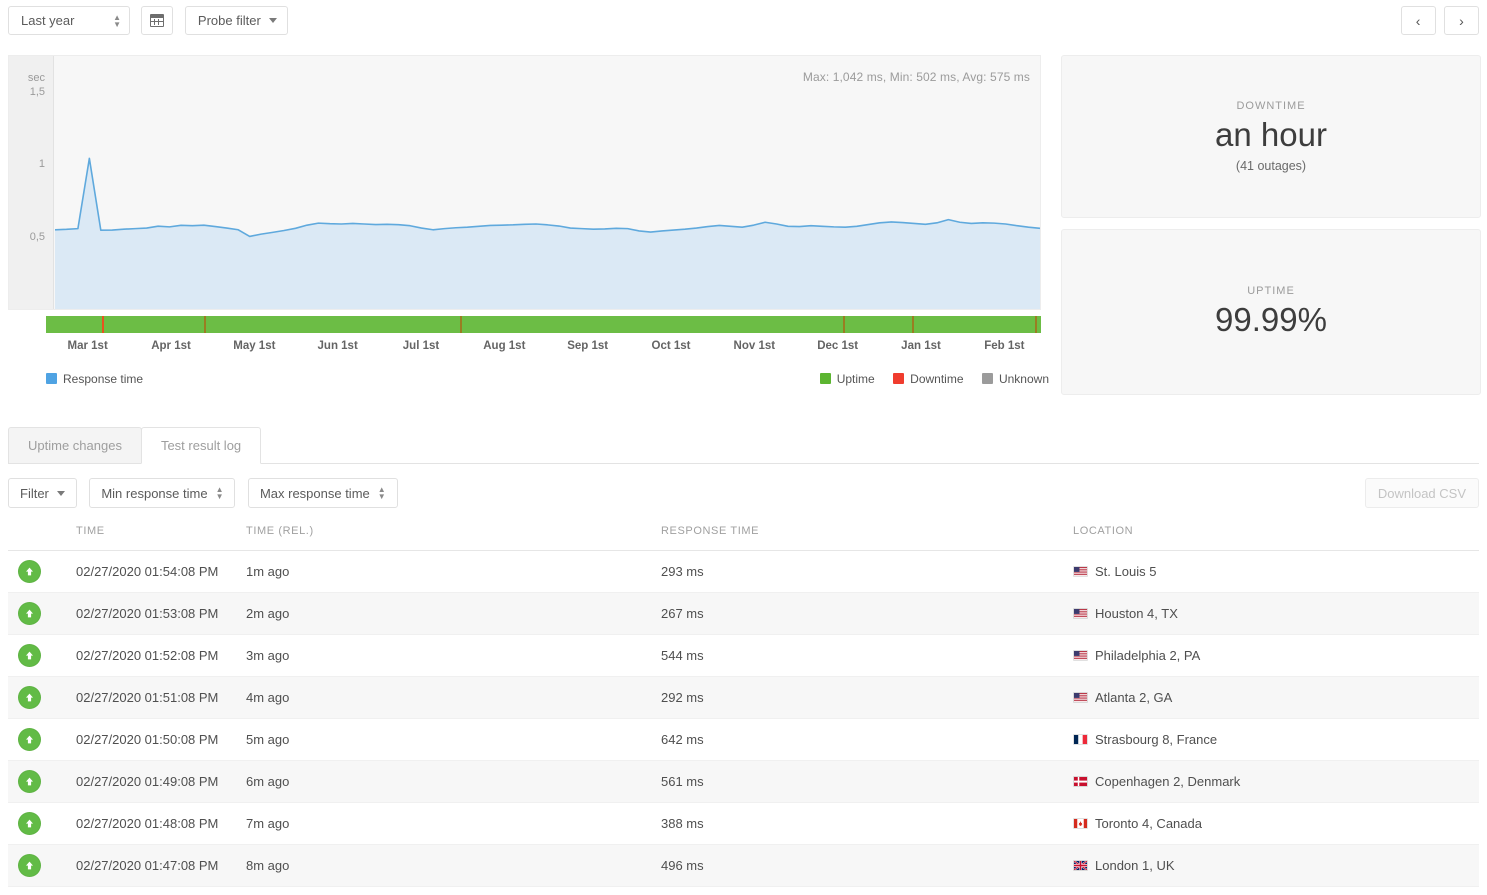  I want to click on legend-swatch-response-time, so click(51, 378).